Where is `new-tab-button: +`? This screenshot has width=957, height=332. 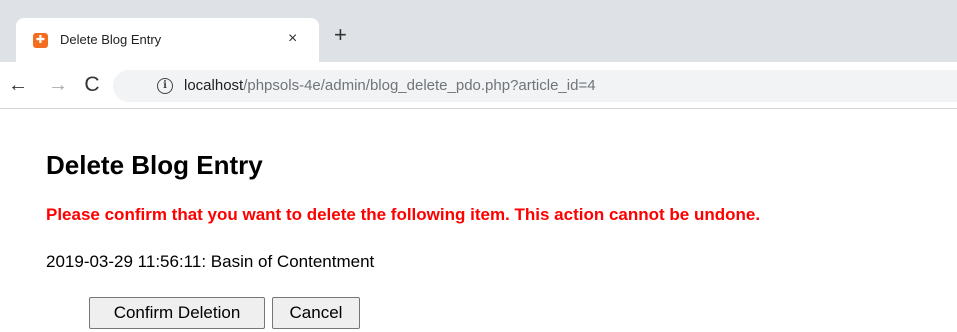 new-tab-button: + is located at coordinates (340, 35).